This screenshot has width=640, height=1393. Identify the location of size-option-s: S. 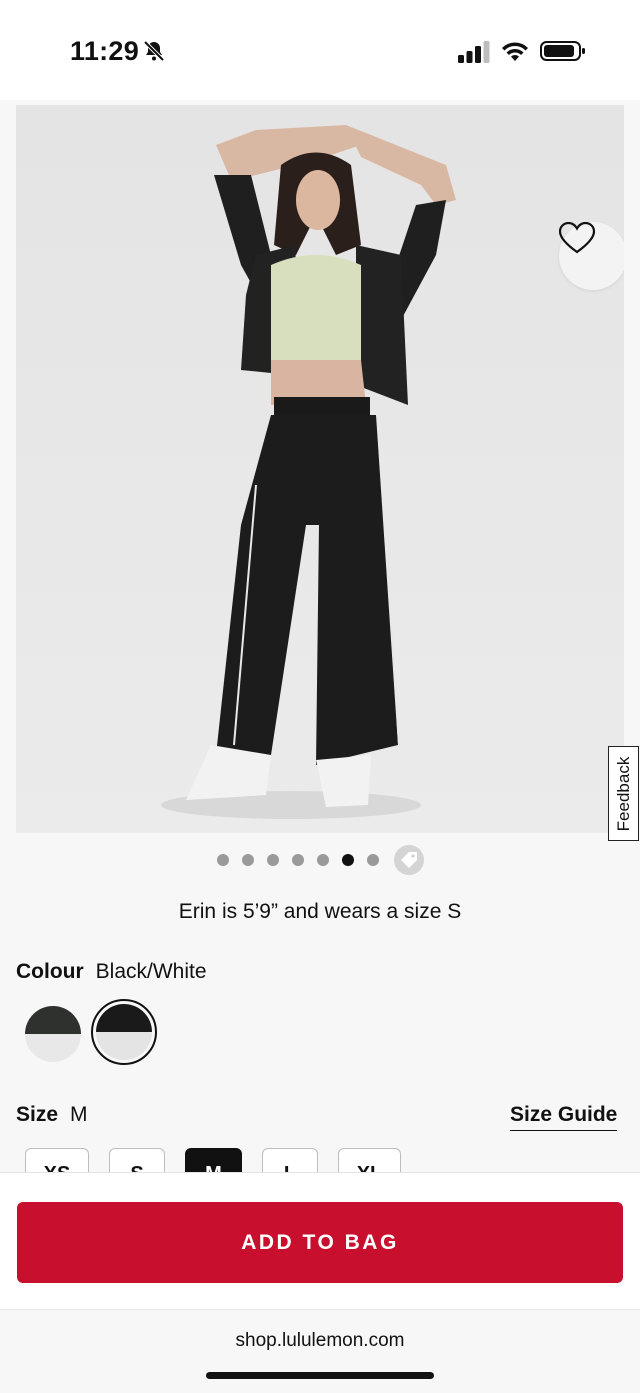
(137, 1160).